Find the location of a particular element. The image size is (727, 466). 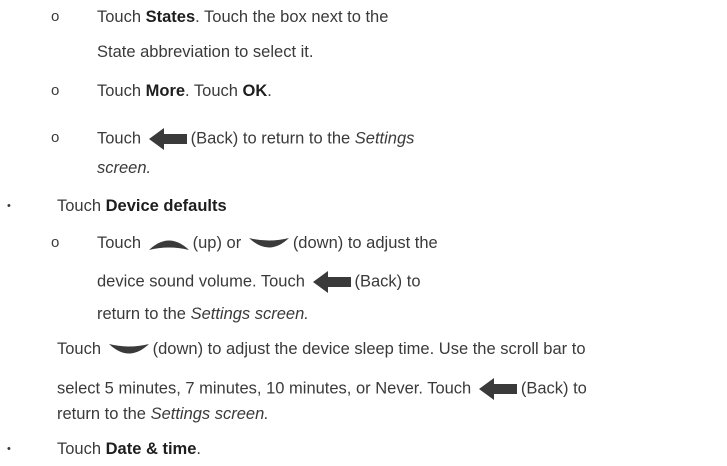

instruction-more-ok: Touch More. Touch OK. is located at coordinates (184, 91).